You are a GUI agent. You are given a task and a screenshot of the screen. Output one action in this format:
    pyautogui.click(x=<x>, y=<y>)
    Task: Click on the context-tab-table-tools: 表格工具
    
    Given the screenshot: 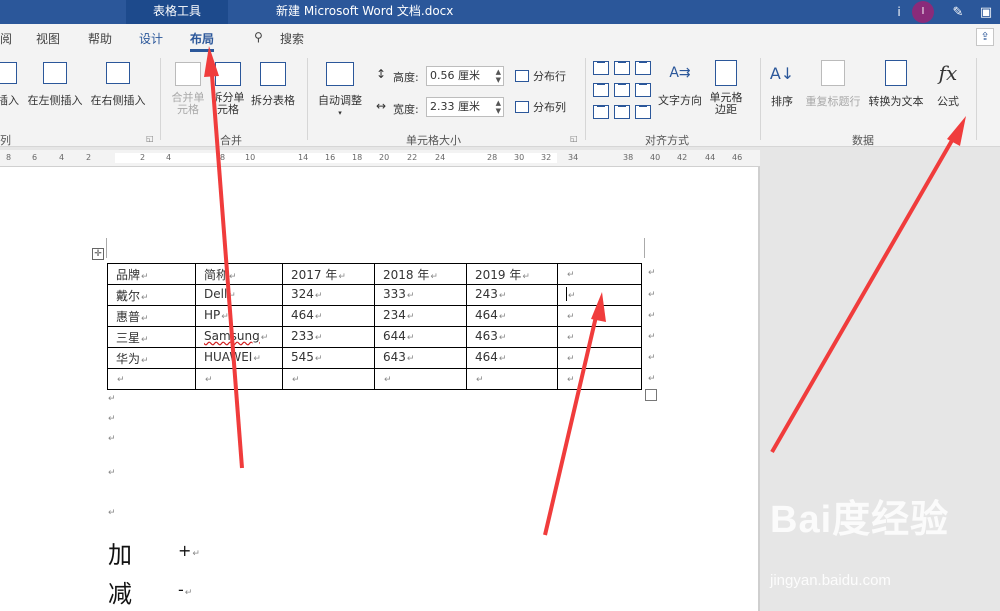 What is the action you would take?
    pyautogui.click(x=177, y=12)
    